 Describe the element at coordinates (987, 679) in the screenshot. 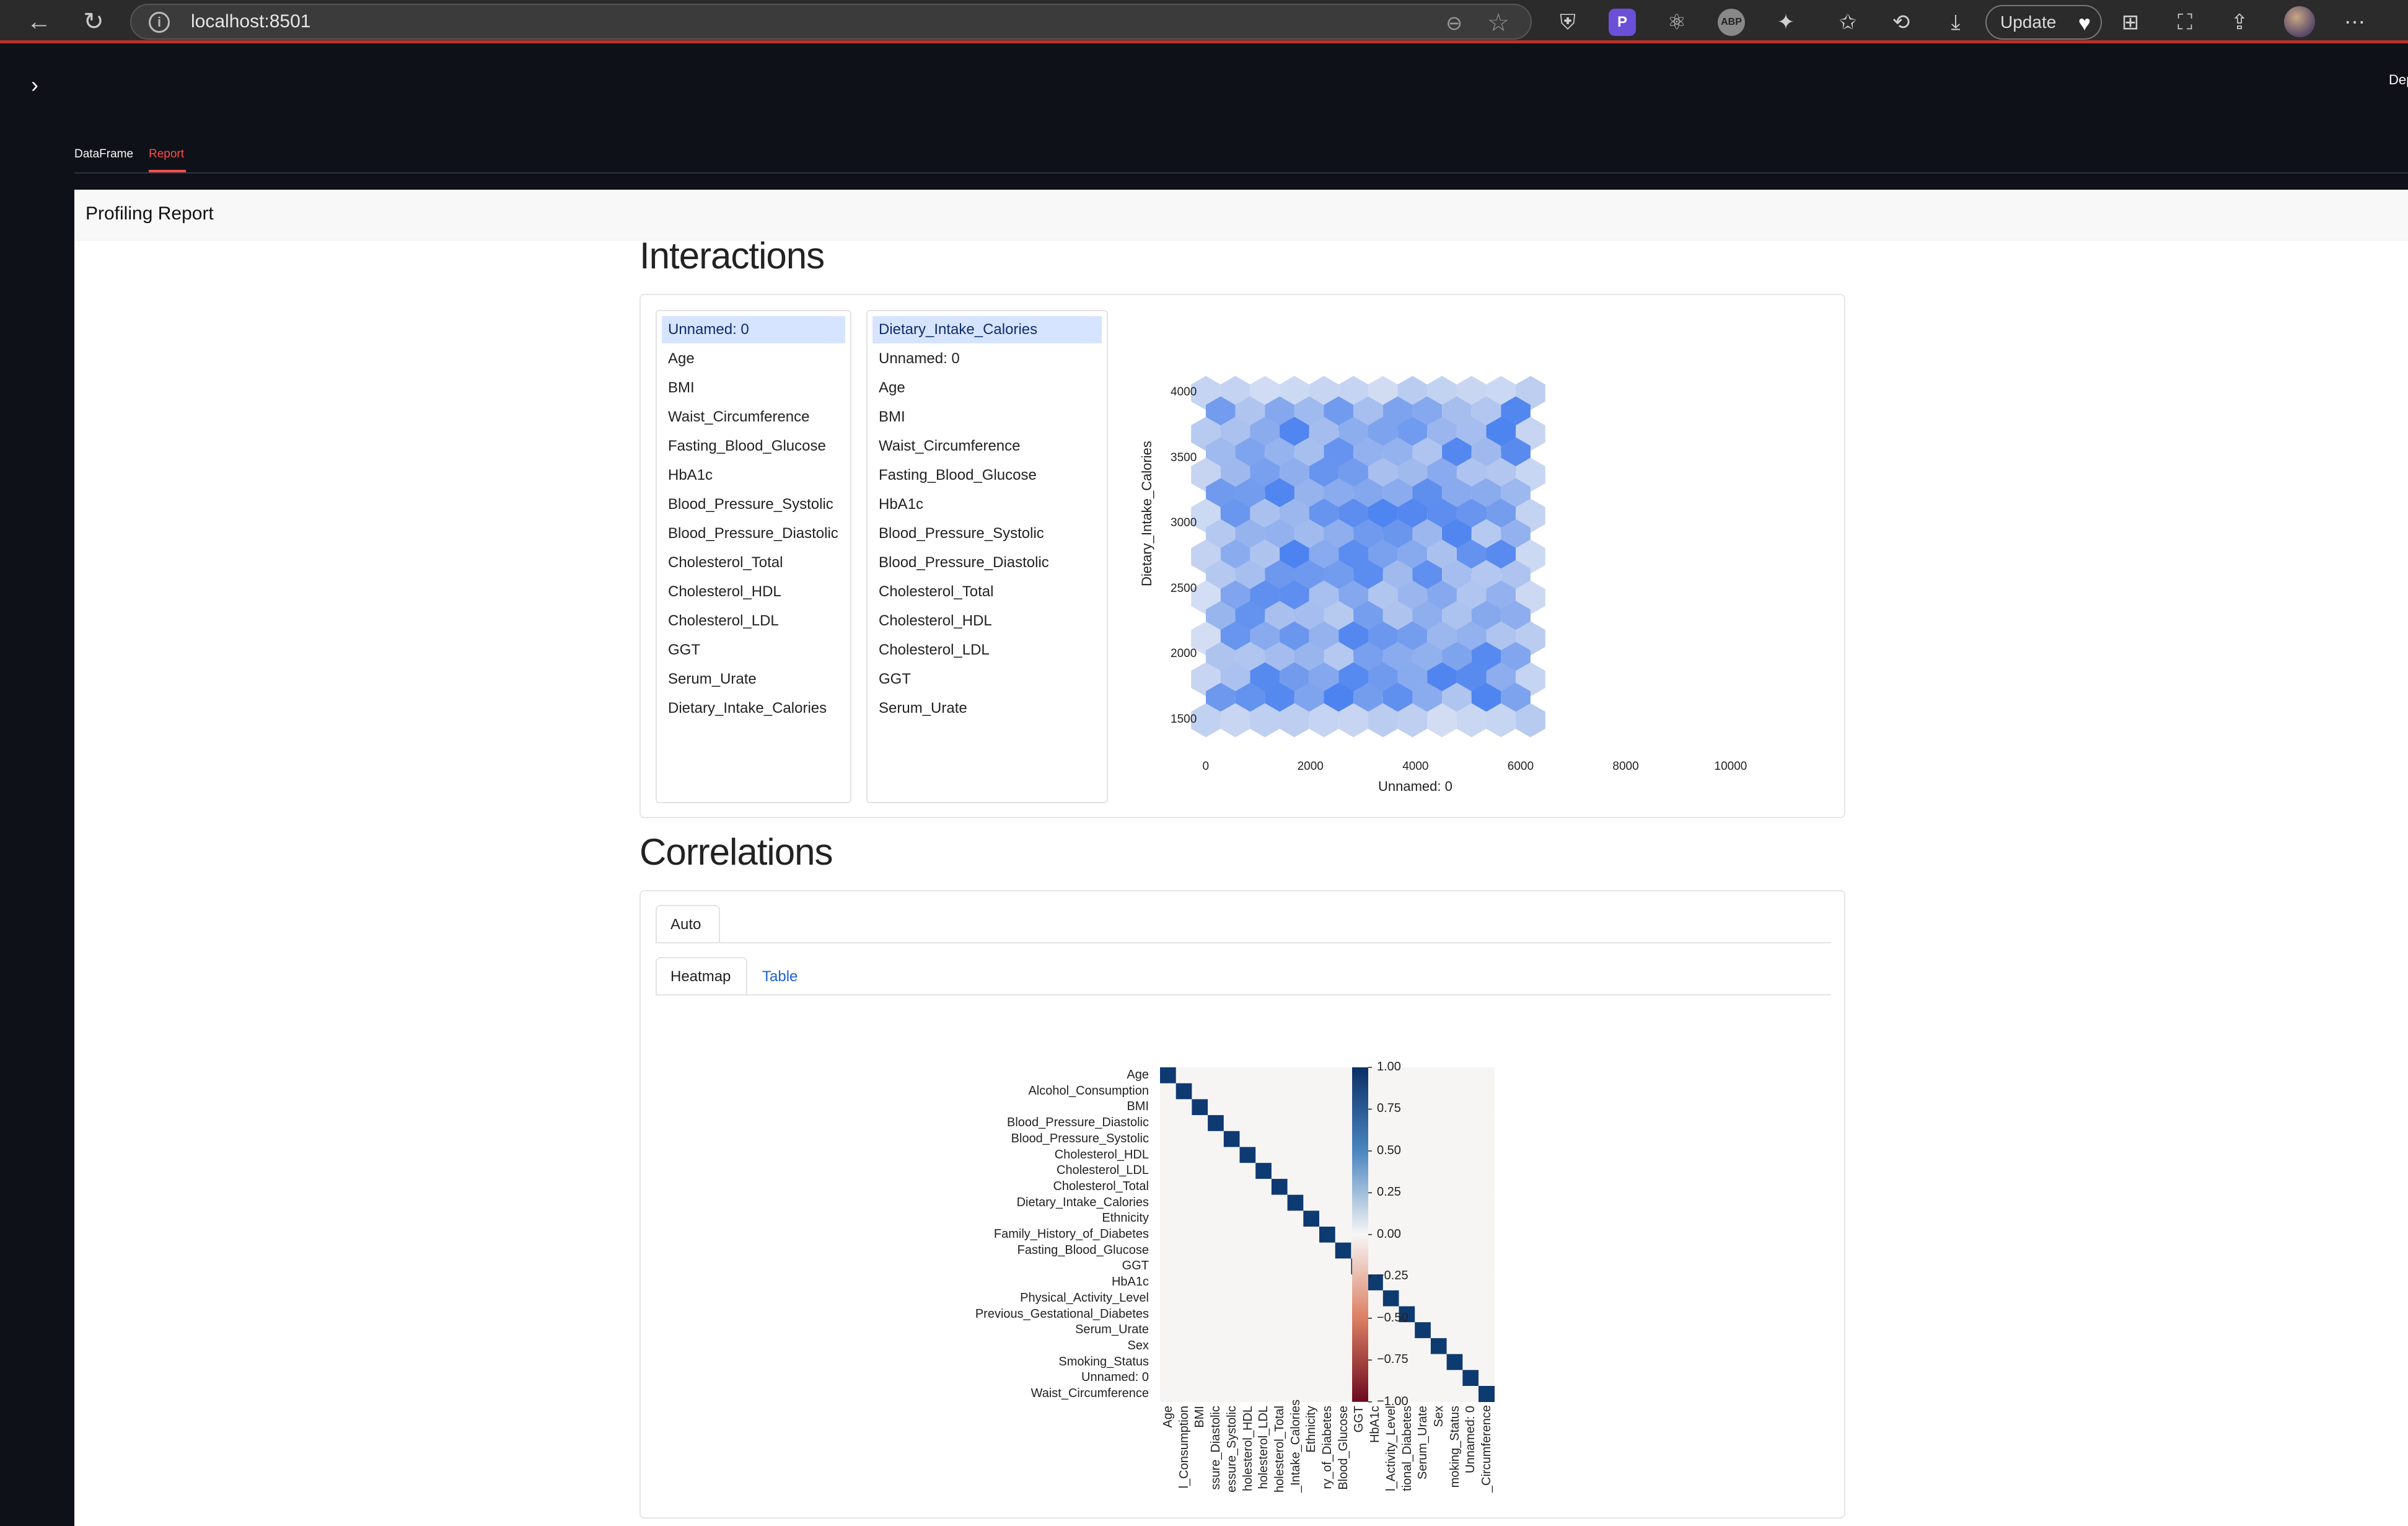

I see `y-variable-option: GGT` at that location.